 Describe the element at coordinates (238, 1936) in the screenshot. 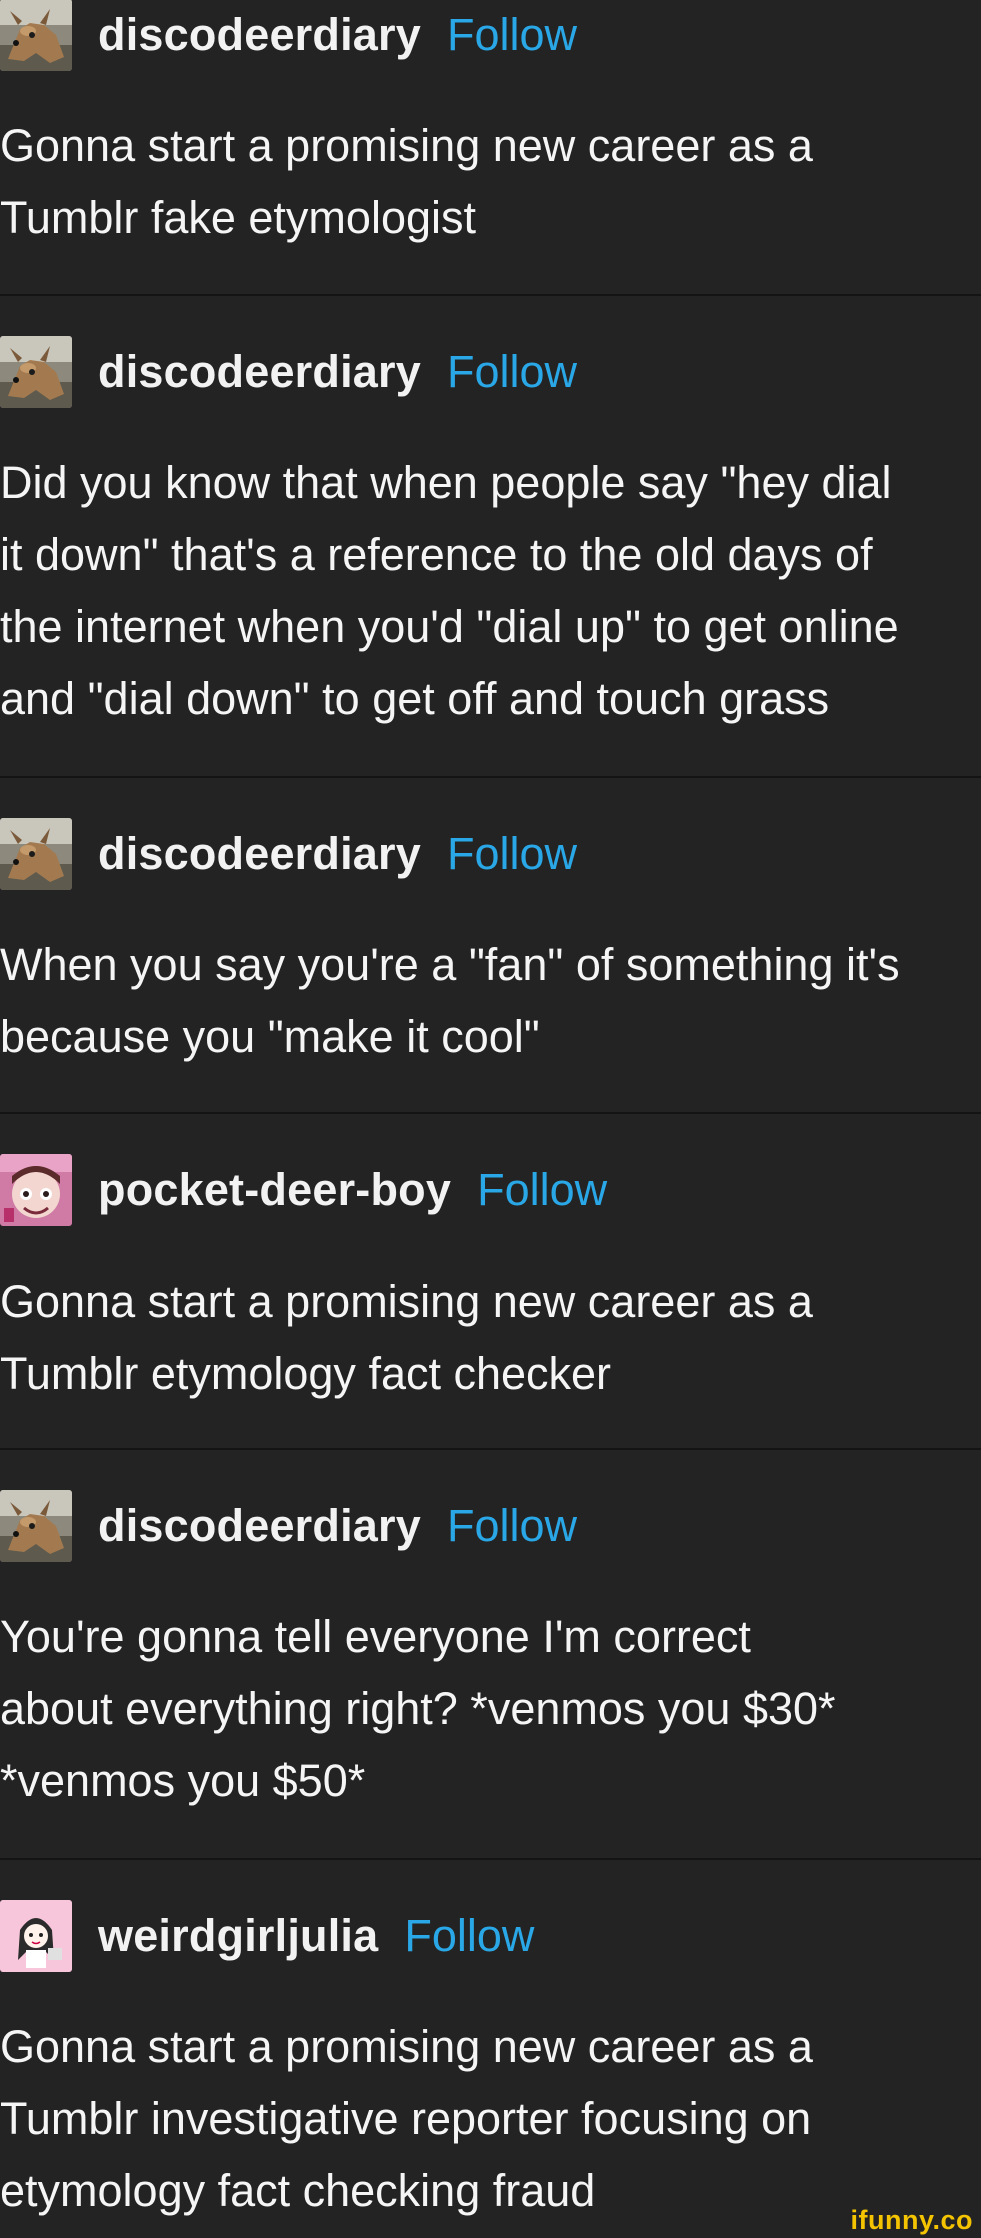

I see `username: weirdgirljulia` at that location.